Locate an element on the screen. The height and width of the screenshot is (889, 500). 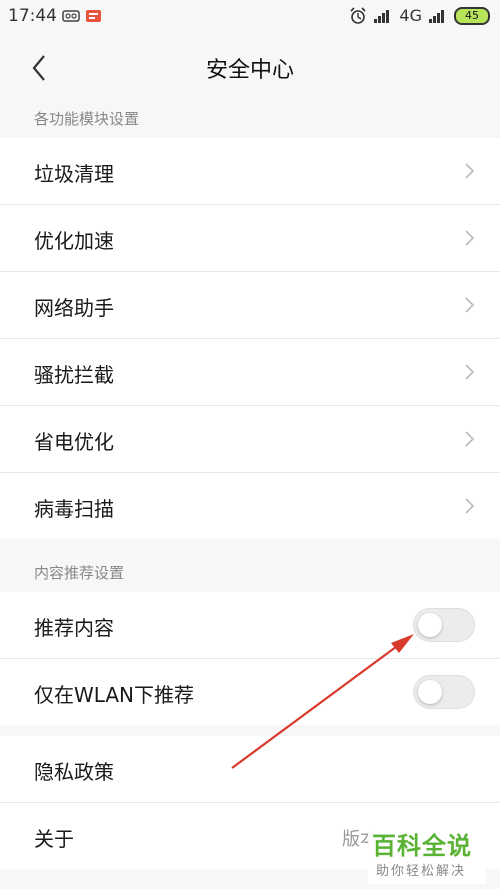
watermark-title: 百科全说 is located at coordinates (422, 846).